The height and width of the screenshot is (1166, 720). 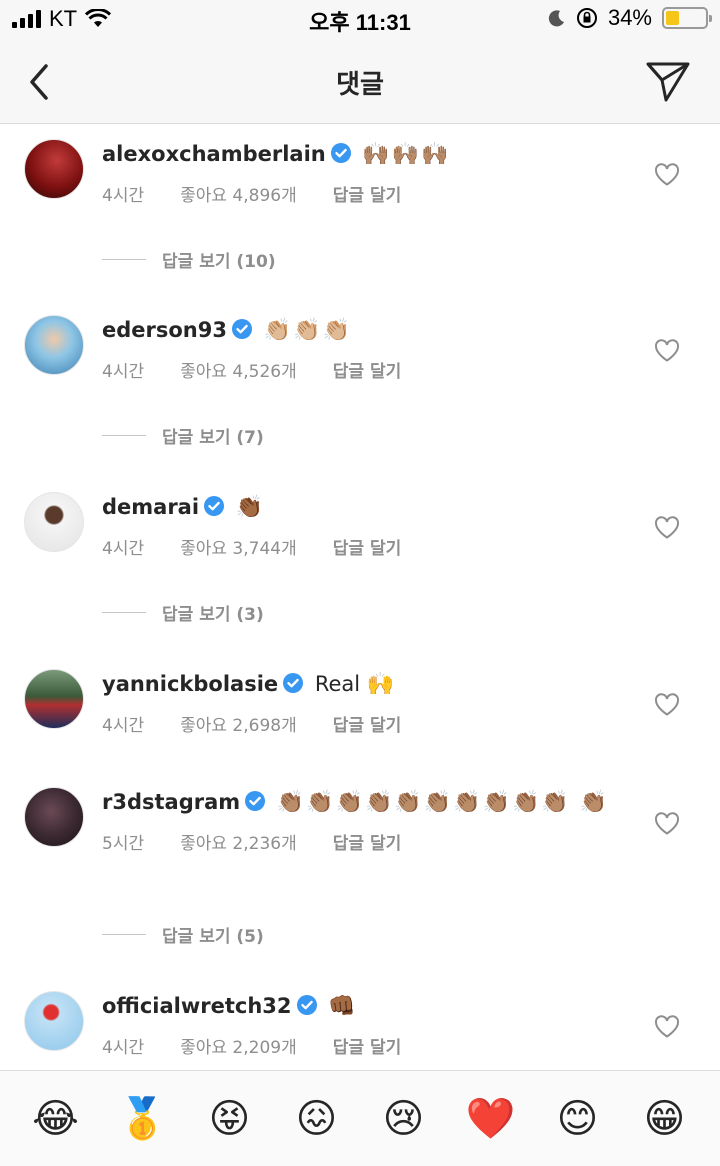 What do you see at coordinates (363, 330) in the screenshot?
I see `comment-text: ederson93 👏🏼👏🏼👏🏼` at bounding box center [363, 330].